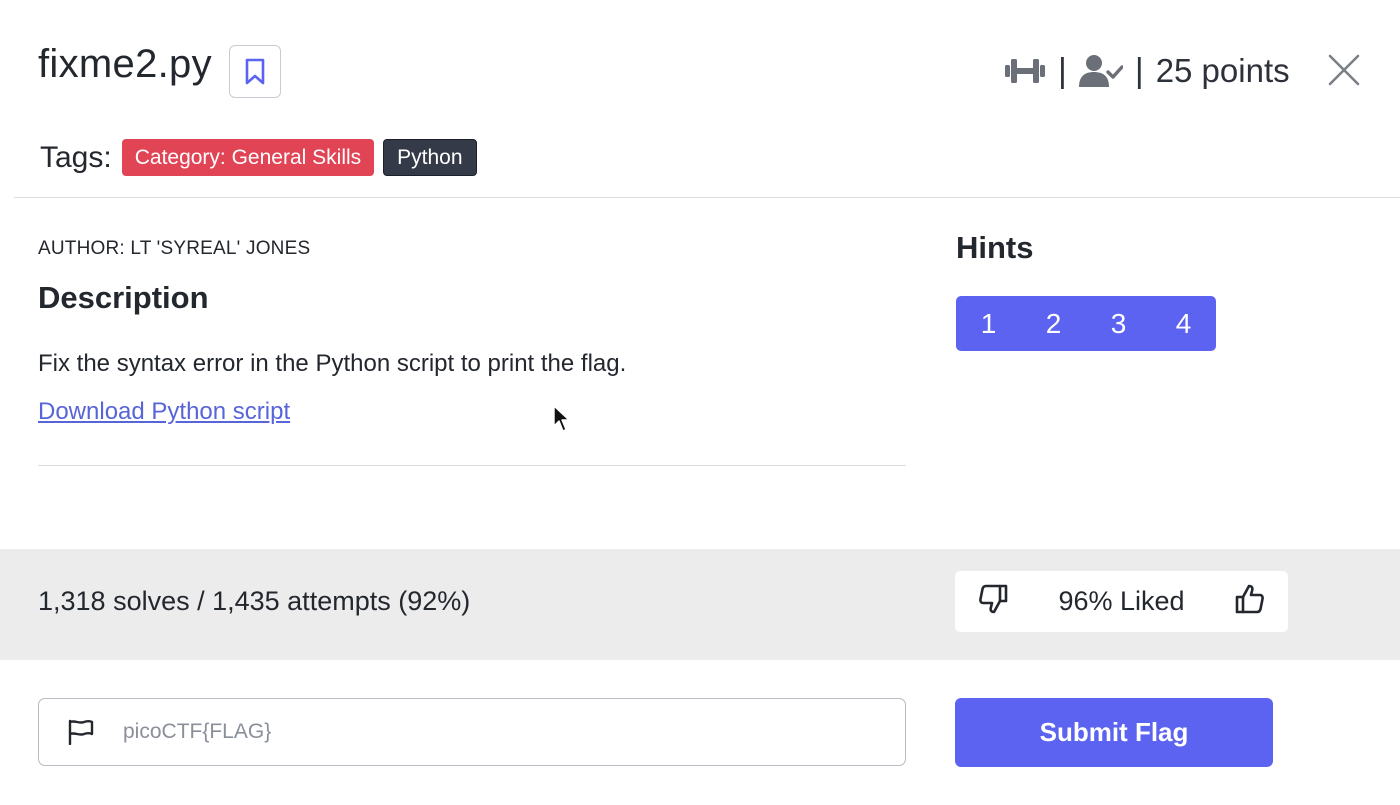 The image size is (1400, 805). Describe the element at coordinates (164, 412) in the screenshot. I see `download-script-link: Download Python script` at that location.